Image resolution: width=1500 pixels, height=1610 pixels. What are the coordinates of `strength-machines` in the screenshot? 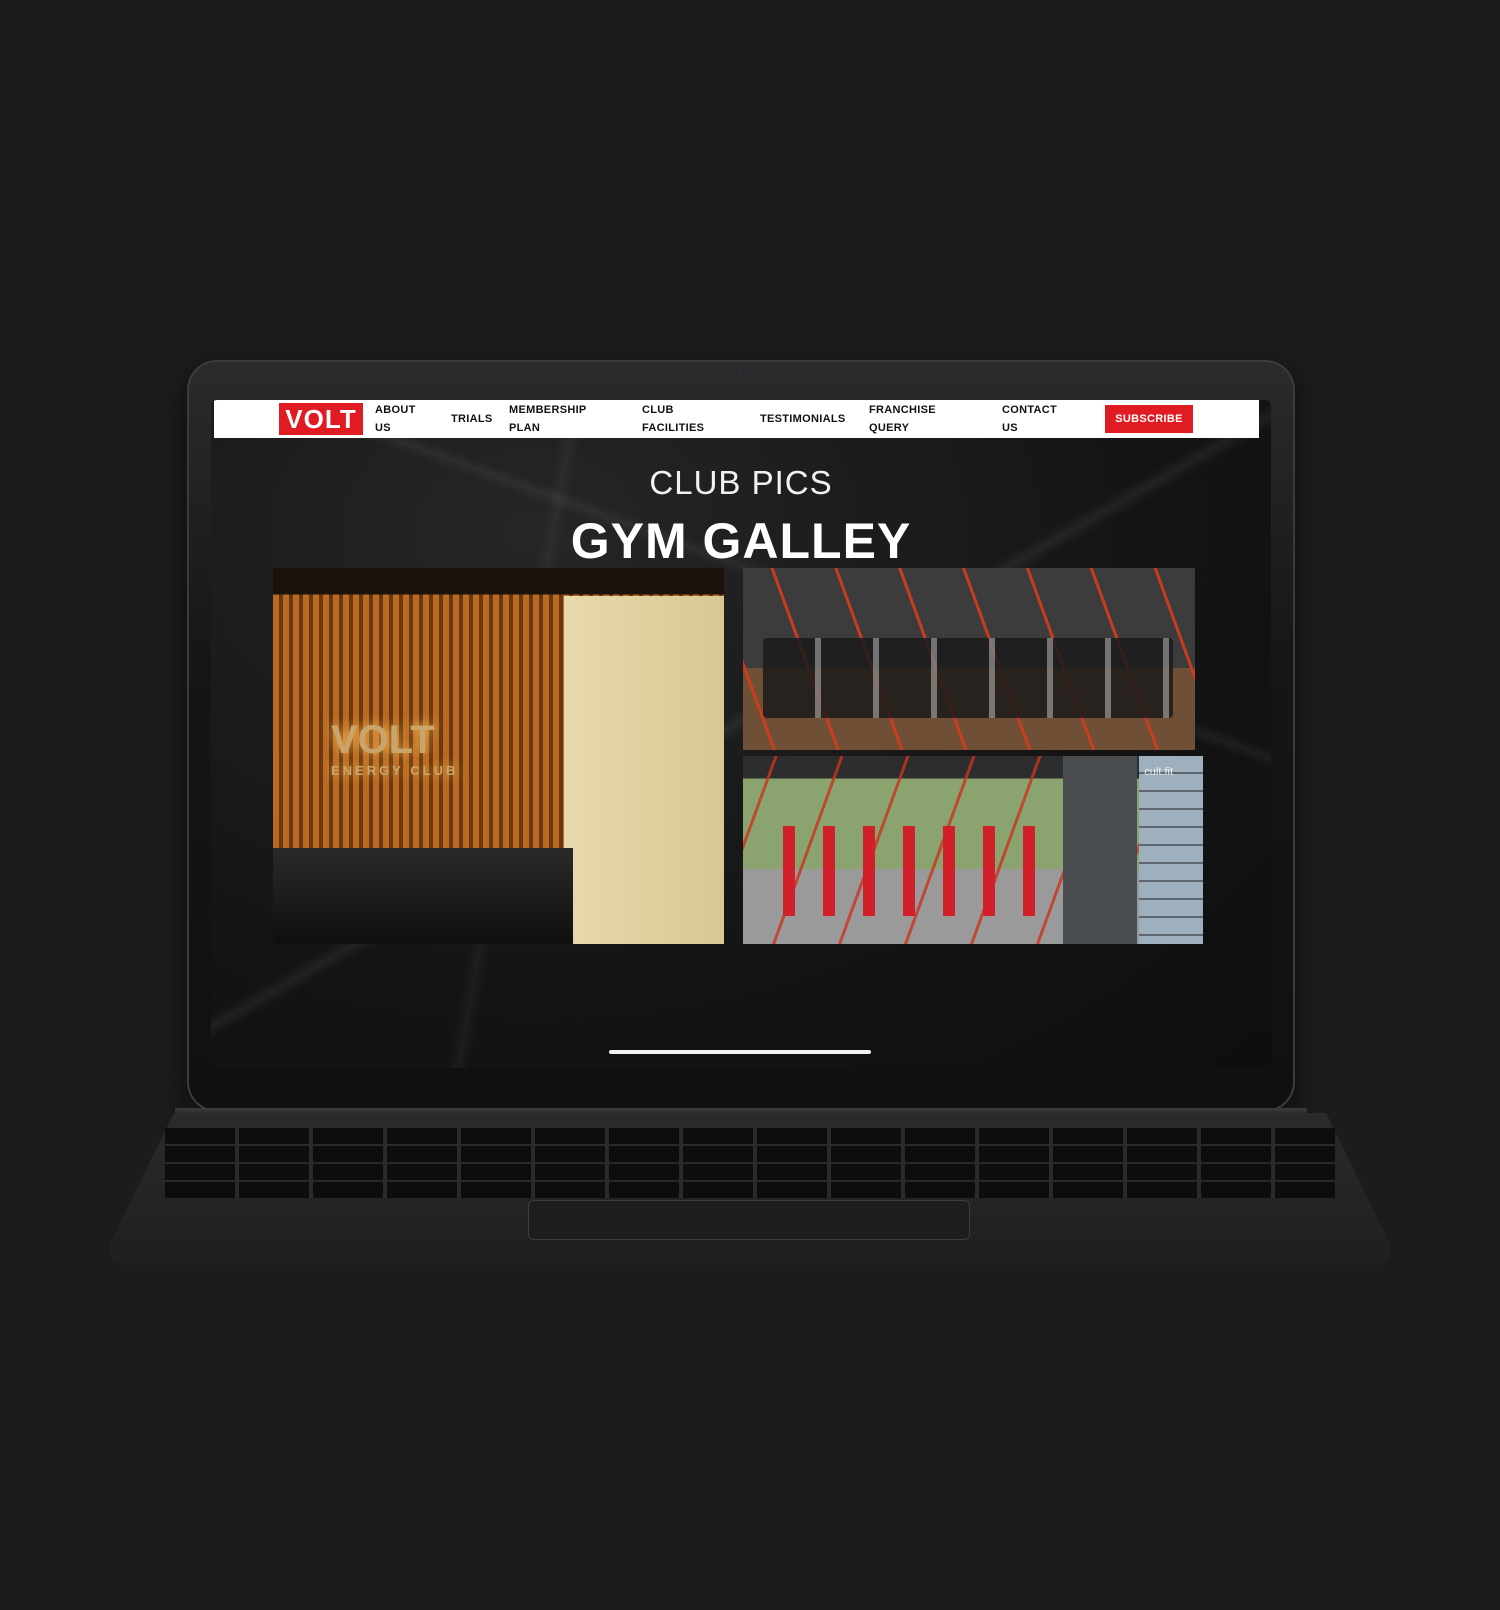 It's located at (928, 871).